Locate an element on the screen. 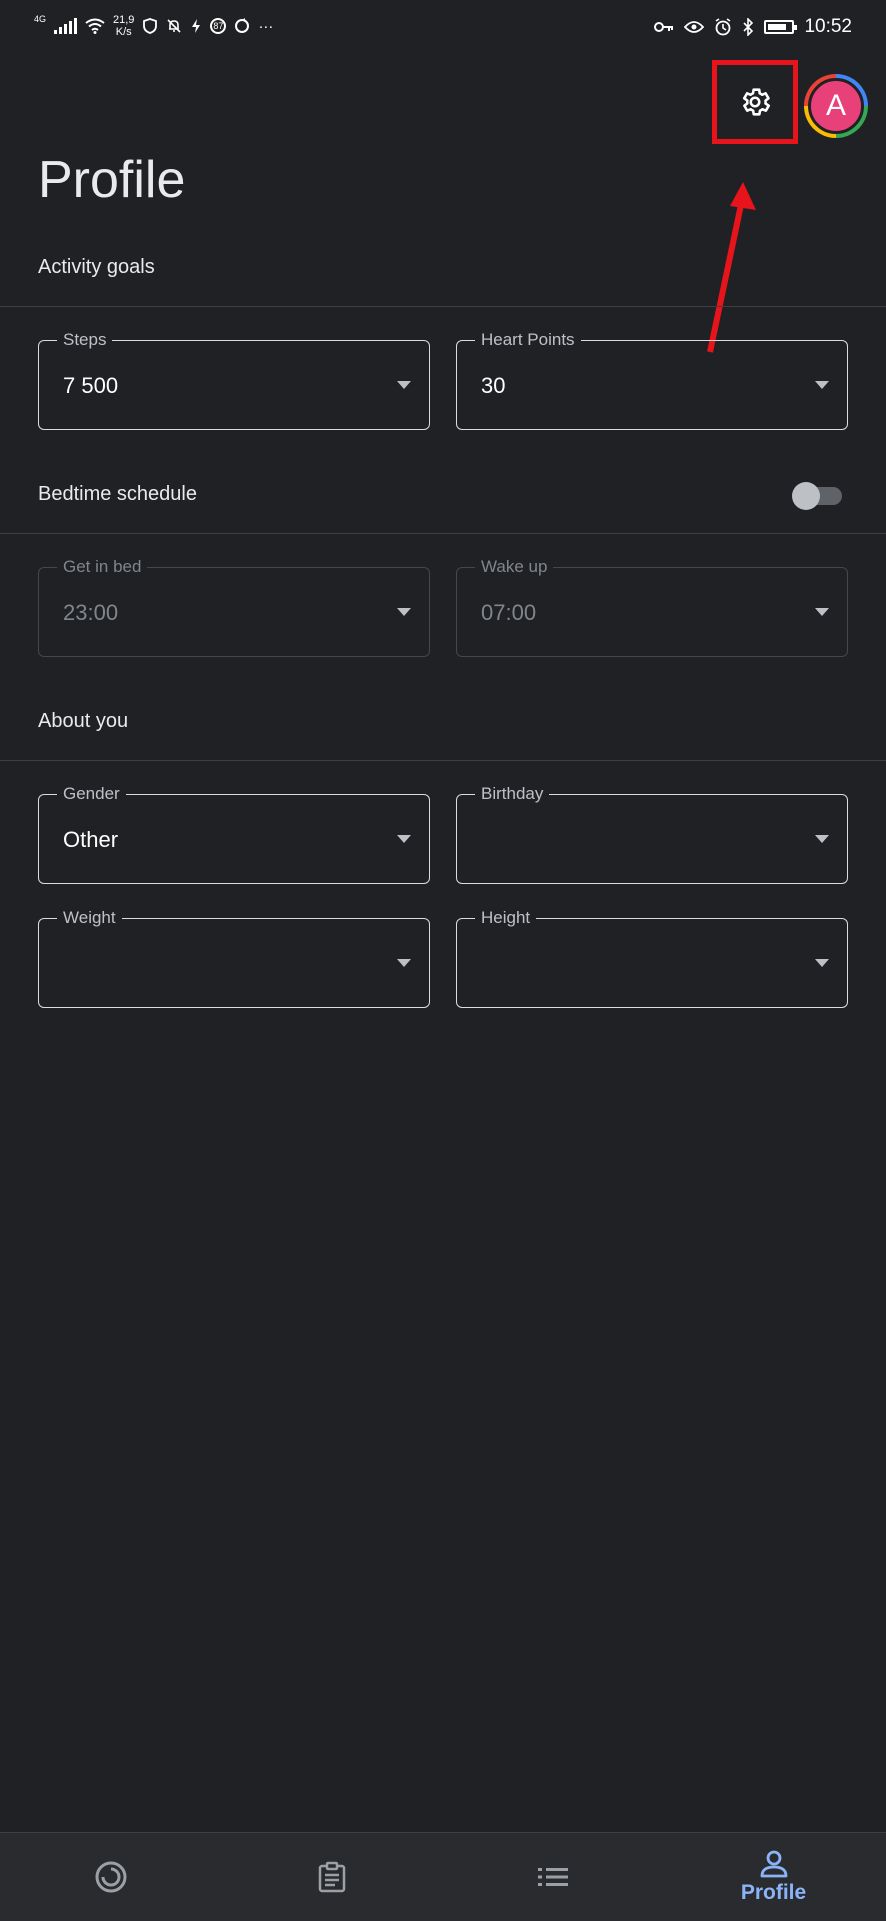 Image resolution: width=886 pixels, height=1921 pixels. wake-up-value: 07:00 is located at coordinates (509, 612).